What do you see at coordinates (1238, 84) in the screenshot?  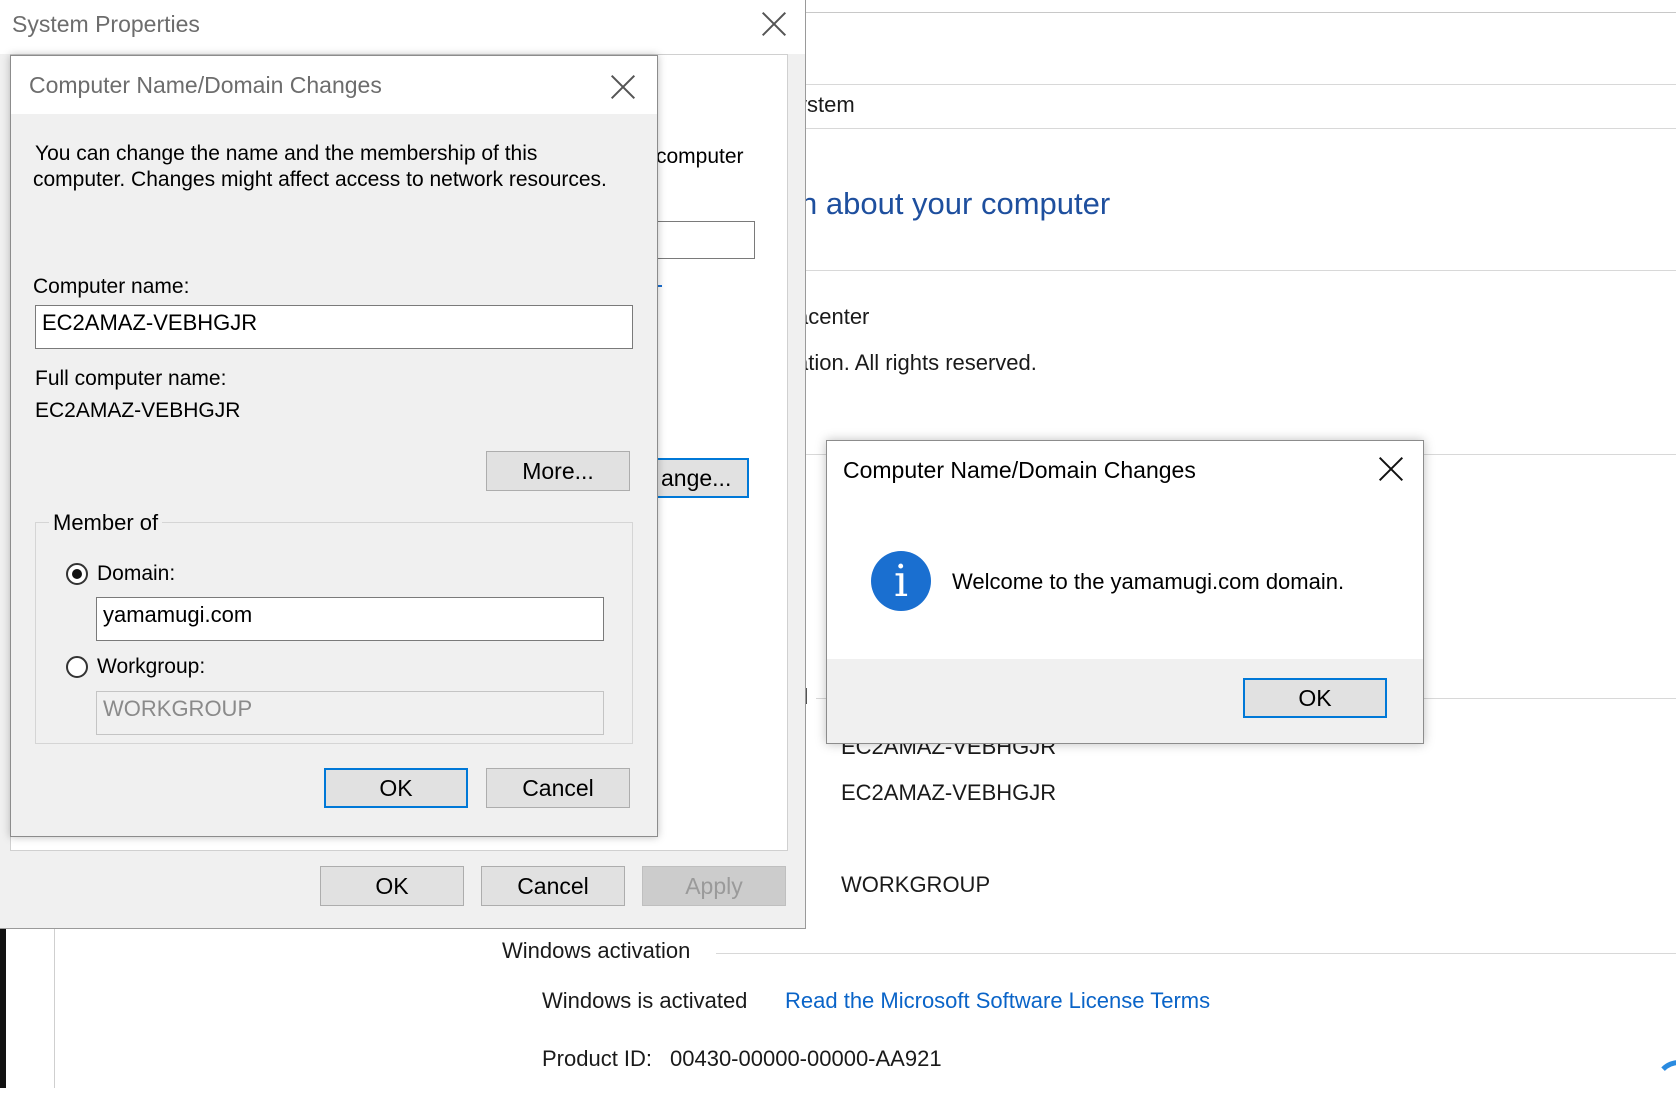 I see `breadcrumb-top-divider` at bounding box center [1238, 84].